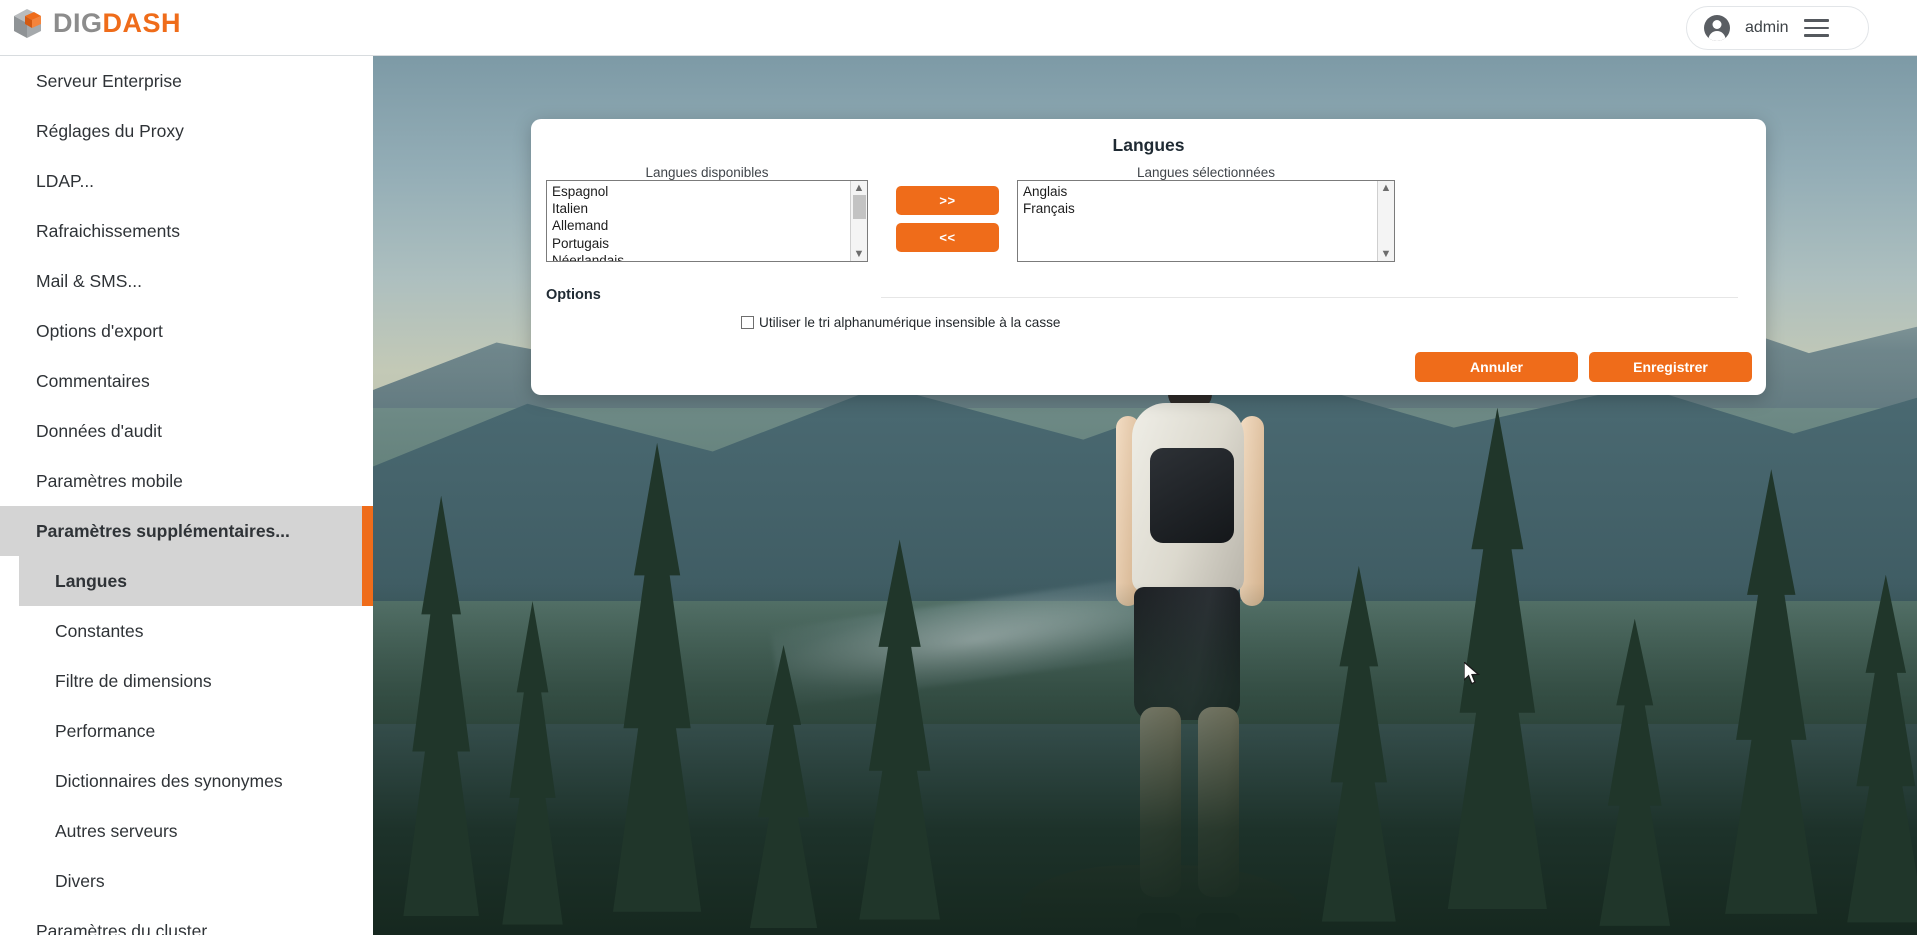 This screenshot has width=1917, height=935. Describe the element at coordinates (1816, 28) in the screenshot. I see `hamburger-menu-icon` at that location.